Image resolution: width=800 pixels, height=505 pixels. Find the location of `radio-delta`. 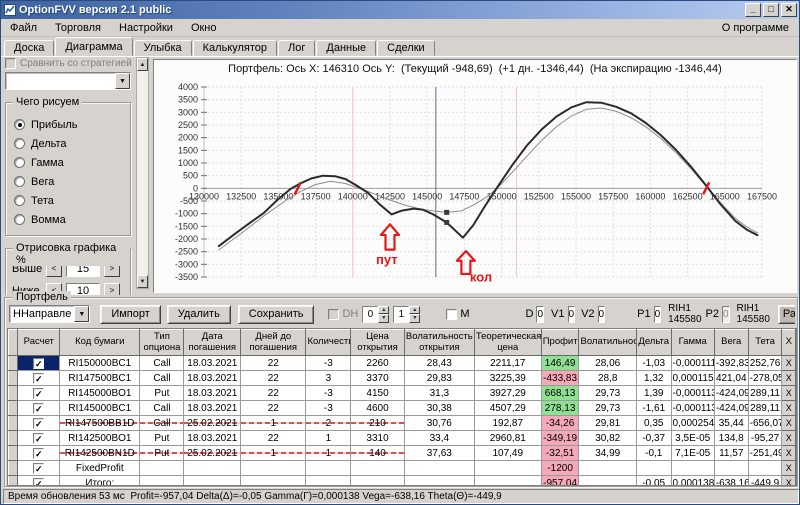

radio-delta is located at coordinates (19, 143).